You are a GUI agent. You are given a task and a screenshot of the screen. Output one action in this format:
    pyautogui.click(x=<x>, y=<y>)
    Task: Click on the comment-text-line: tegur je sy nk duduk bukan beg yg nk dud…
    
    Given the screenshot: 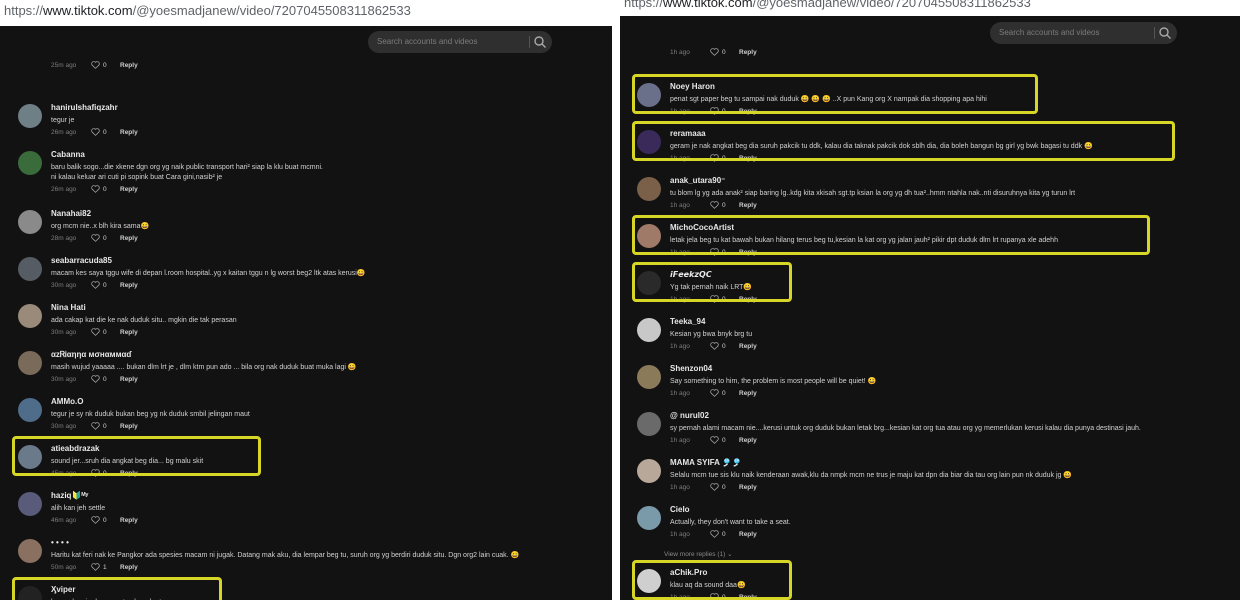 What is the action you would take?
    pyautogui.click(x=150, y=414)
    